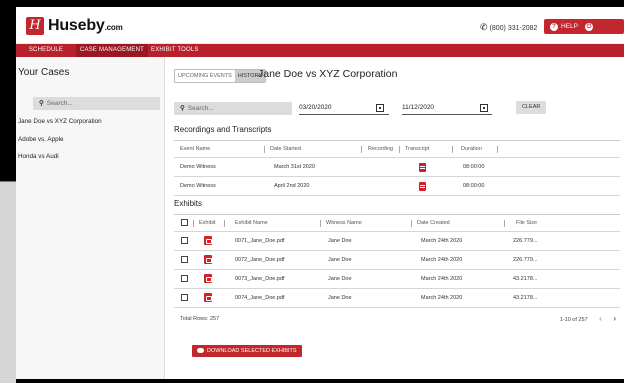  What do you see at coordinates (447, 108) in the screenshot?
I see `end-date-field: 11/12/2020` at bounding box center [447, 108].